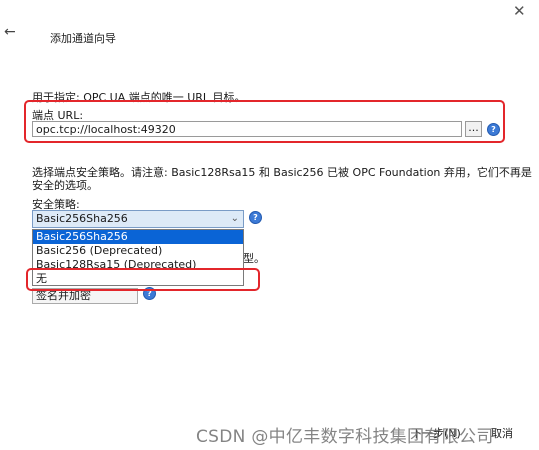  What do you see at coordinates (138, 251) in the screenshot?
I see `dropdown-option: Basic256 (Deprecated)` at bounding box center [138, 251].